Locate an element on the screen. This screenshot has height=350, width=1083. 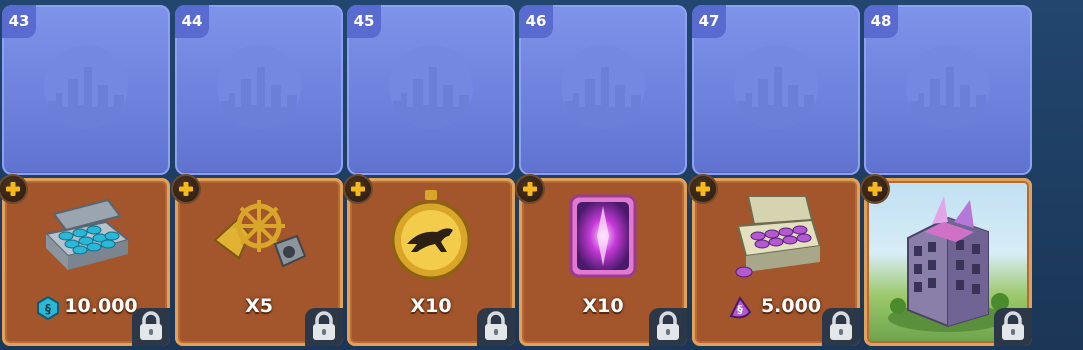
slot-number: 44 is located at coordinates (192, 21).